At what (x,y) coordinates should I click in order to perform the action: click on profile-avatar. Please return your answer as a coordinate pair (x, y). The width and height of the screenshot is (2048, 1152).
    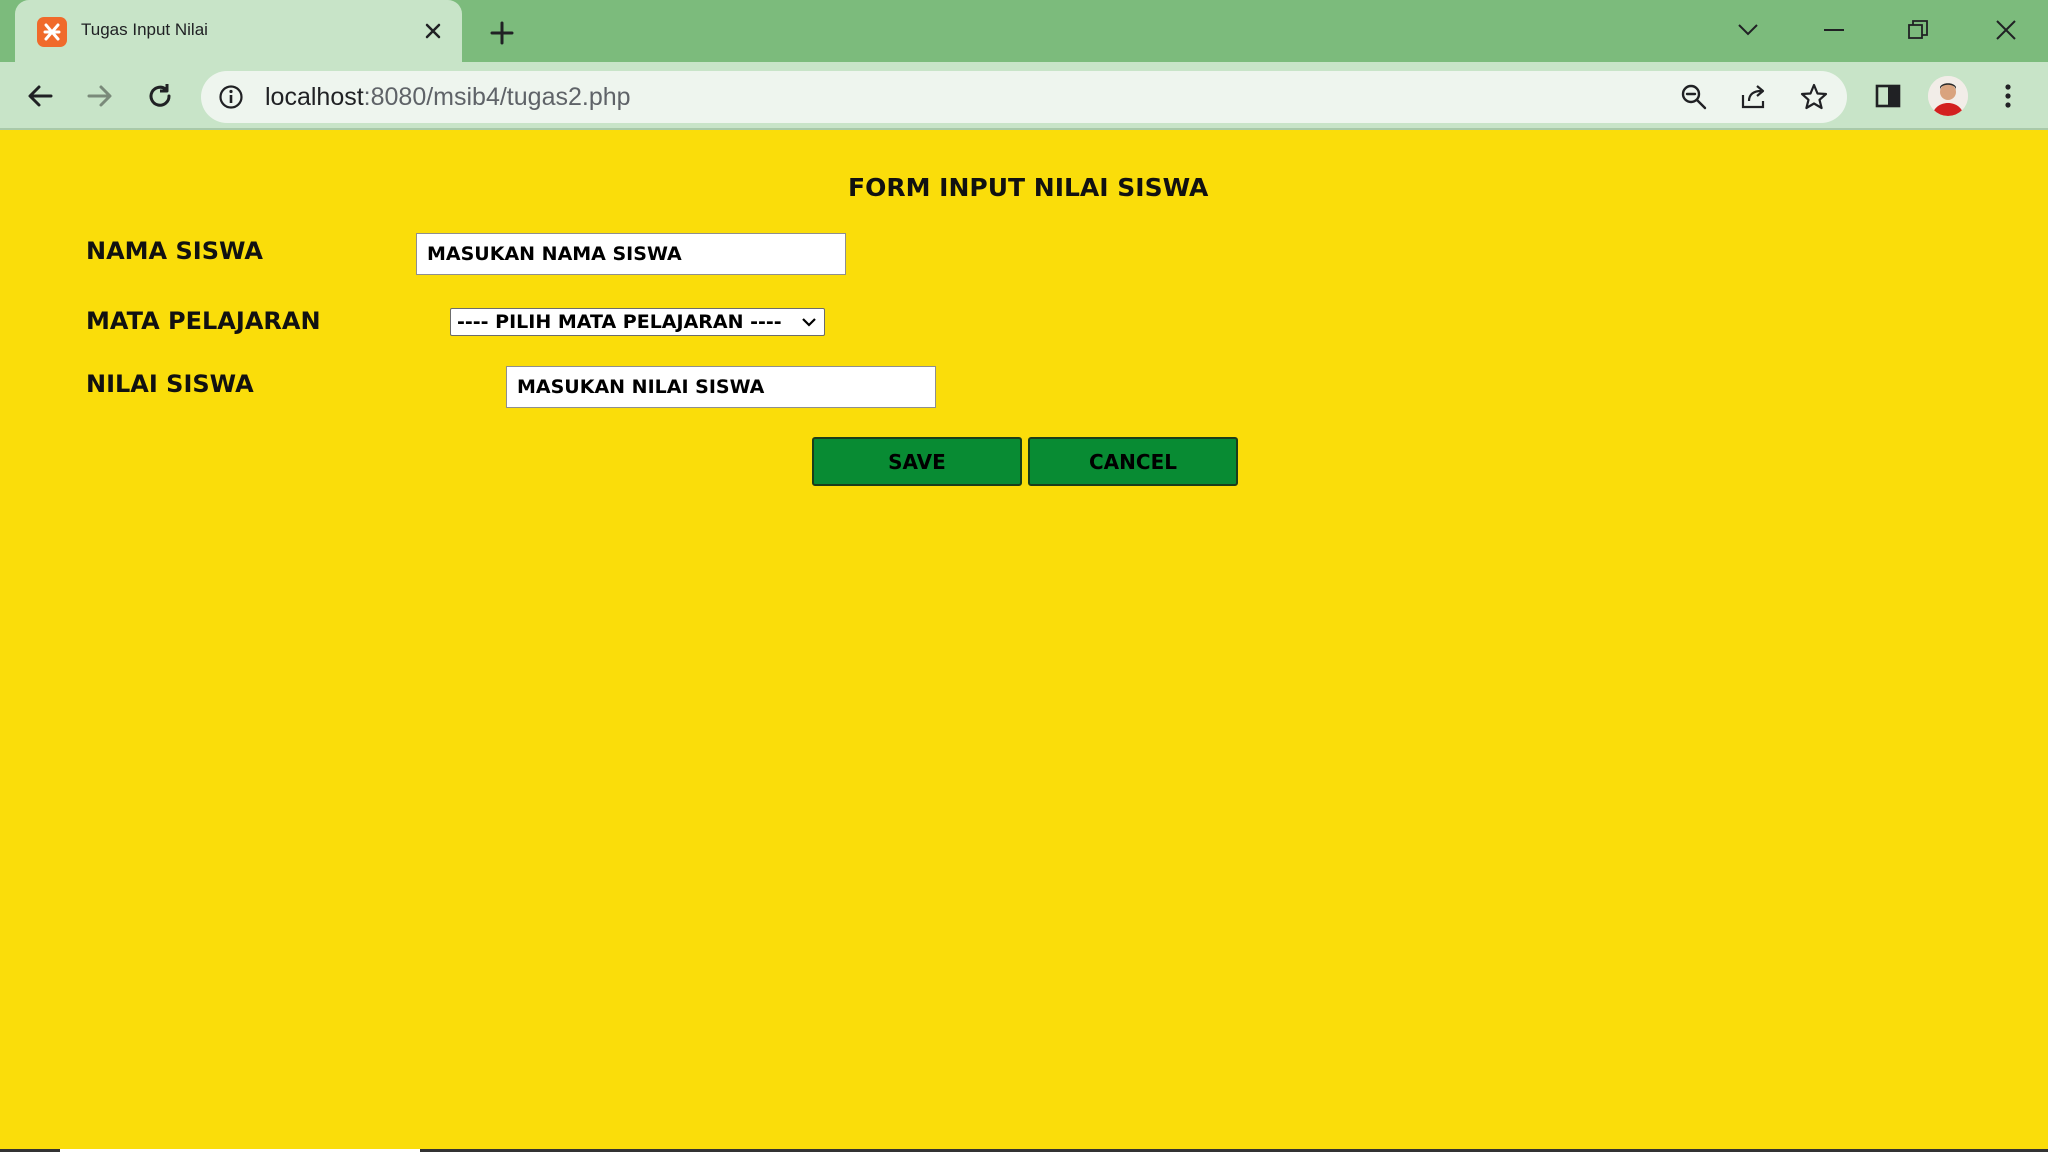
    Looking at the image, I should click on (1948, 96).